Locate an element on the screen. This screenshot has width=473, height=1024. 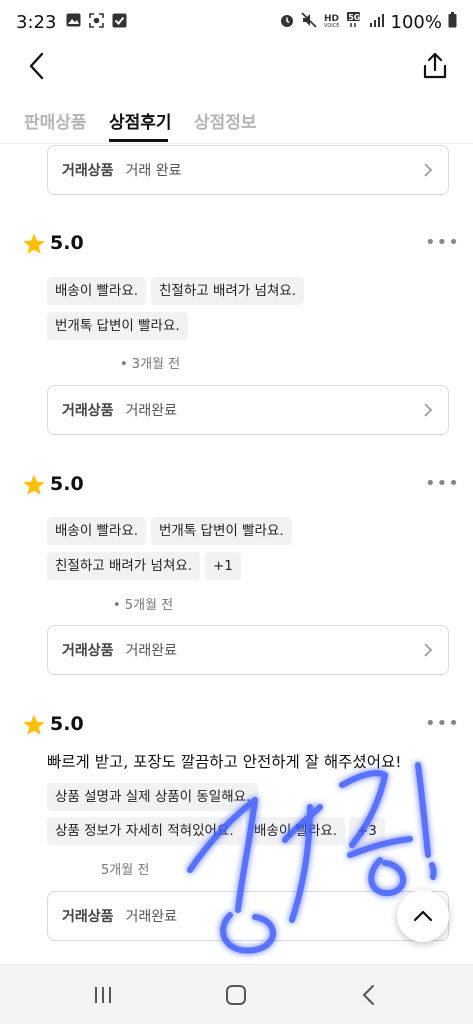
chevron-up-icon is located at coordinates (423, 916).